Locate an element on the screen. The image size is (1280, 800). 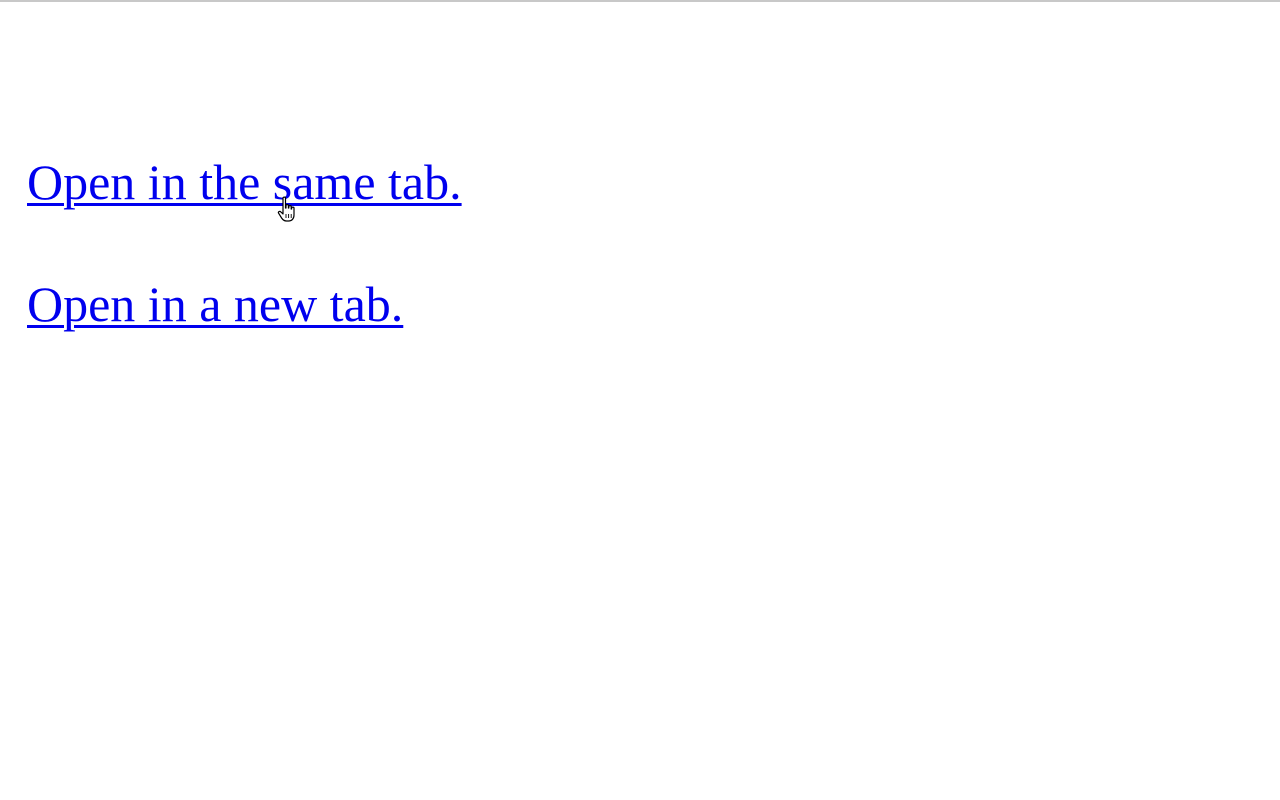
top-border-divider is located at coordinates (640, 1).